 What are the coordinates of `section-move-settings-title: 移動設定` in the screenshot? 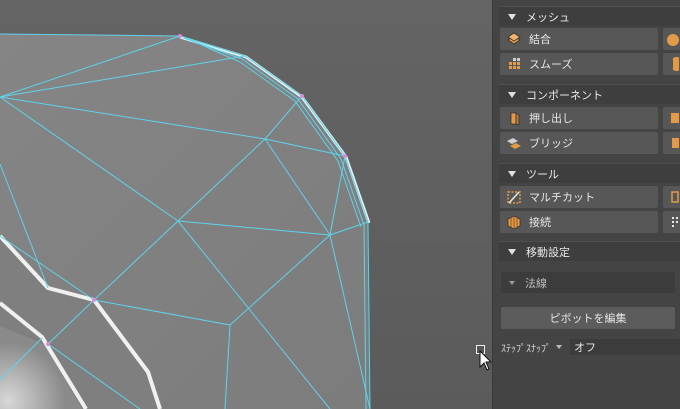 It's located at (548, 252).